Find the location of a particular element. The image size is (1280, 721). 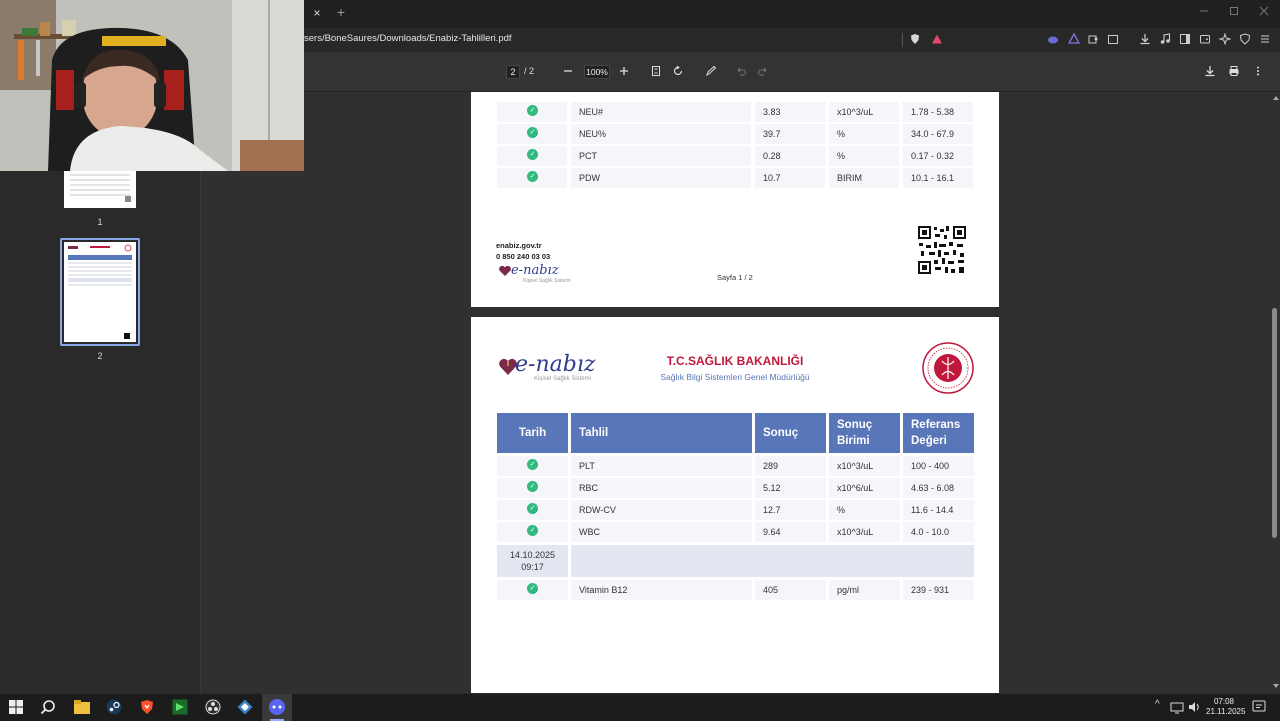

clock-date: 21.11.2025 is located at coordinates (1226, 711).